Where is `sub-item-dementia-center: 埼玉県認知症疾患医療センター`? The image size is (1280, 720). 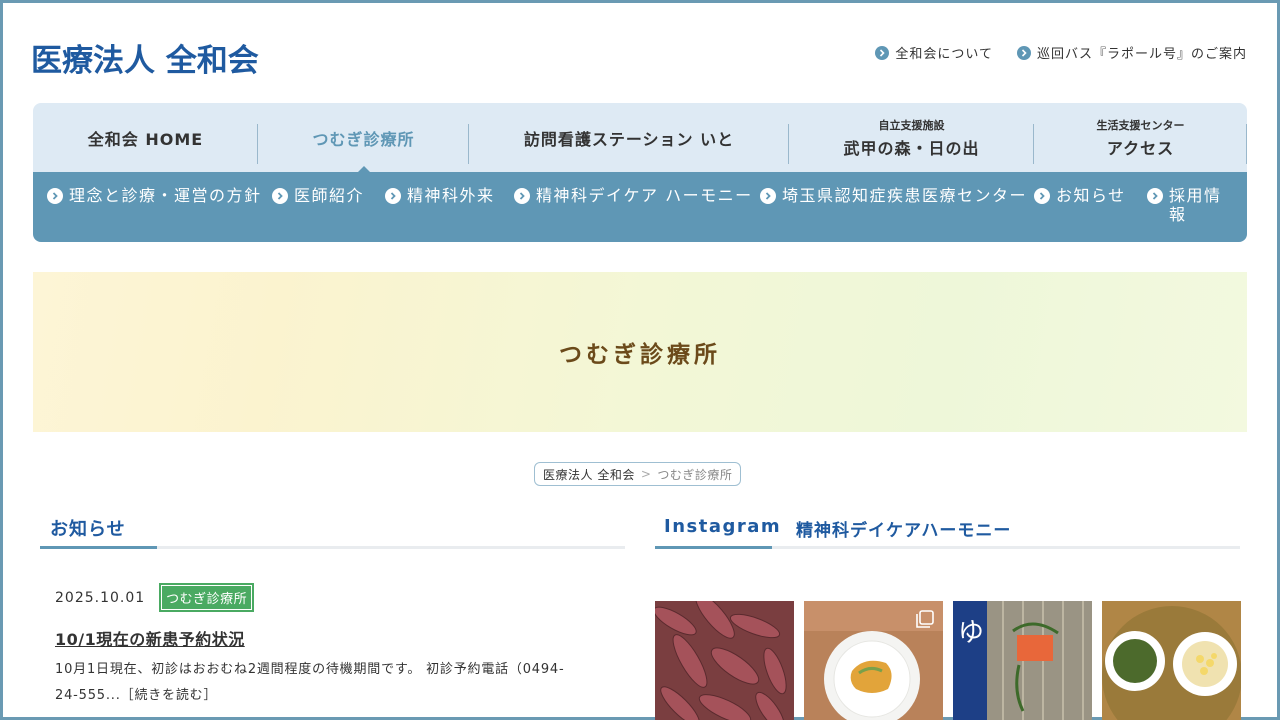
sub-item-dementia-center: 埼玉県認知症疾患医療センター is located at coordinates (897, 214).